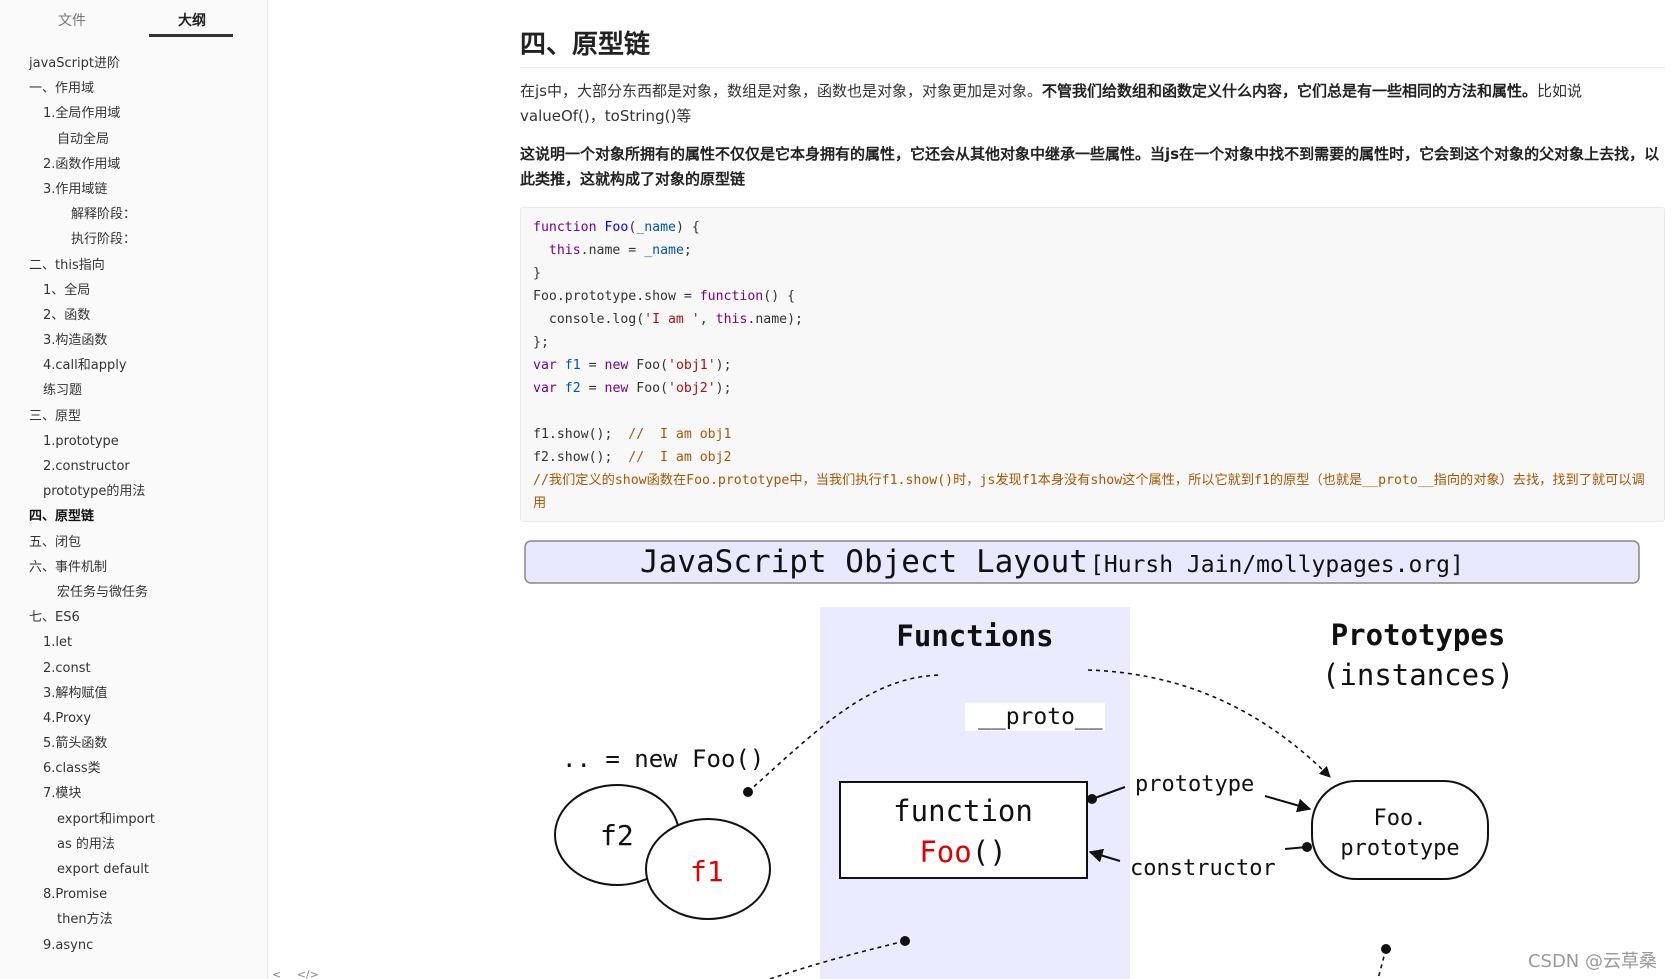 The height and width of the screenshot is (979, 1675). Describe the element at coordinates (134, 189) in the screenshot. I see `outline-item: 3.作用域链` at that location.